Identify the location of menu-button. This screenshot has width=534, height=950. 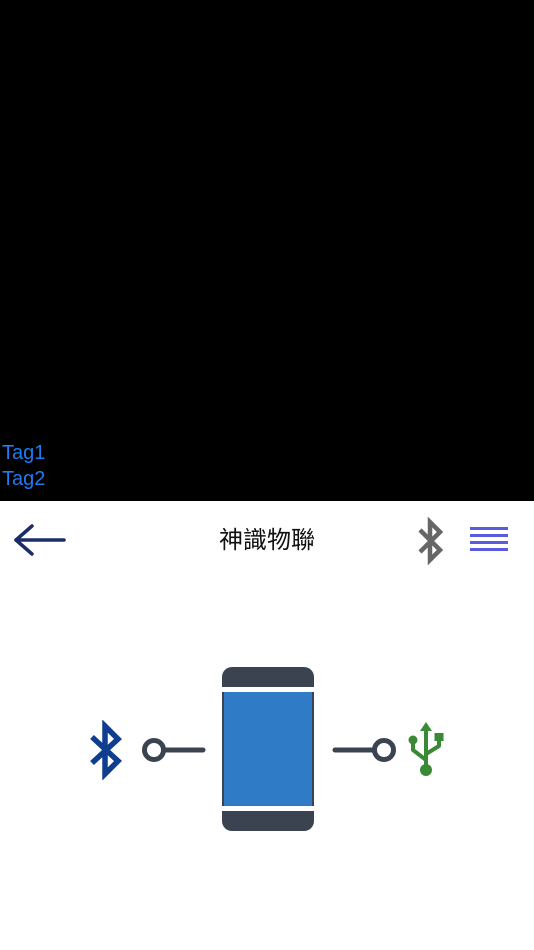
(489, 540).